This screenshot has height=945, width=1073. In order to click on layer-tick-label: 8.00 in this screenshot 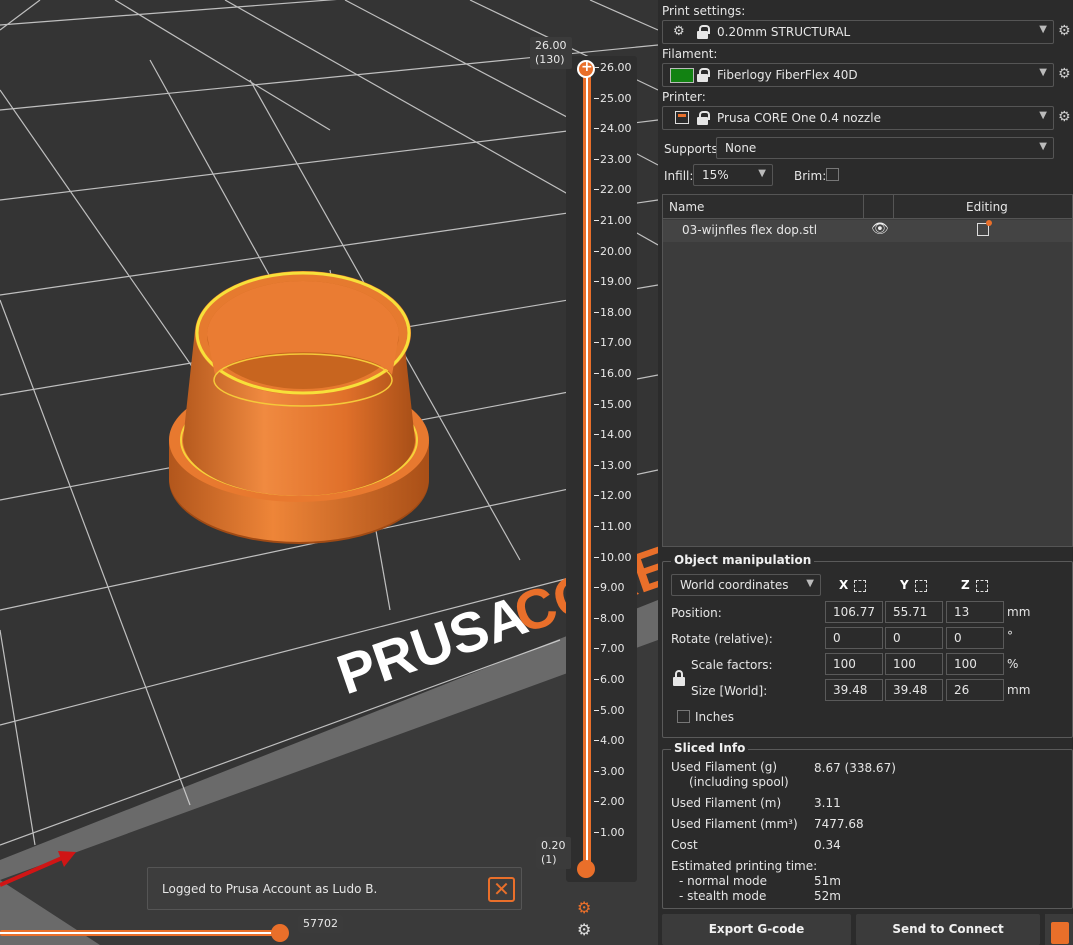, I will do `click(609, 618)`.